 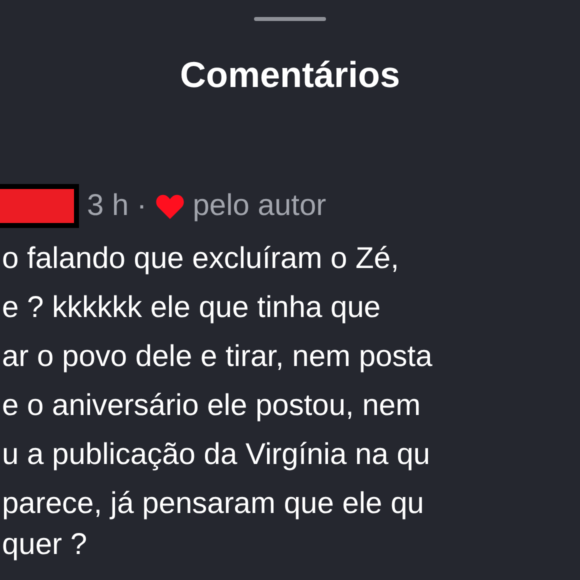 What do you see at coordinates (290, 75) in the screenshot?
I see `sheet-title: Comentários` at bounding box center [290, 75].